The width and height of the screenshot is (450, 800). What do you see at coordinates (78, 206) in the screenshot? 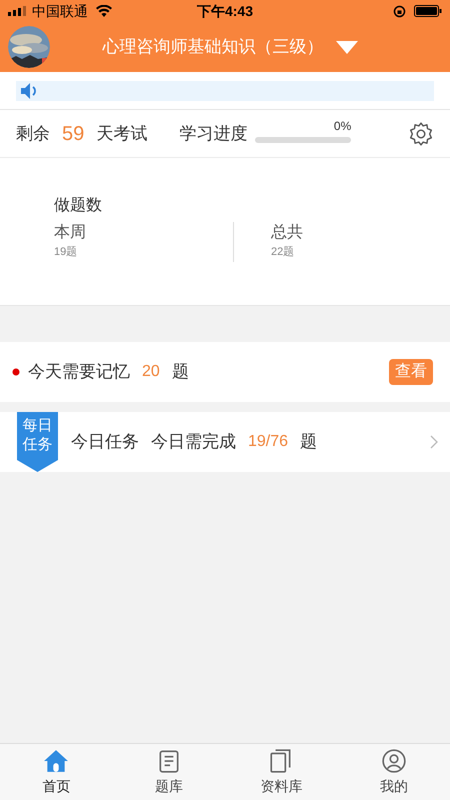
I see `stats-title: 做题数` at bounding box center [78, 206].